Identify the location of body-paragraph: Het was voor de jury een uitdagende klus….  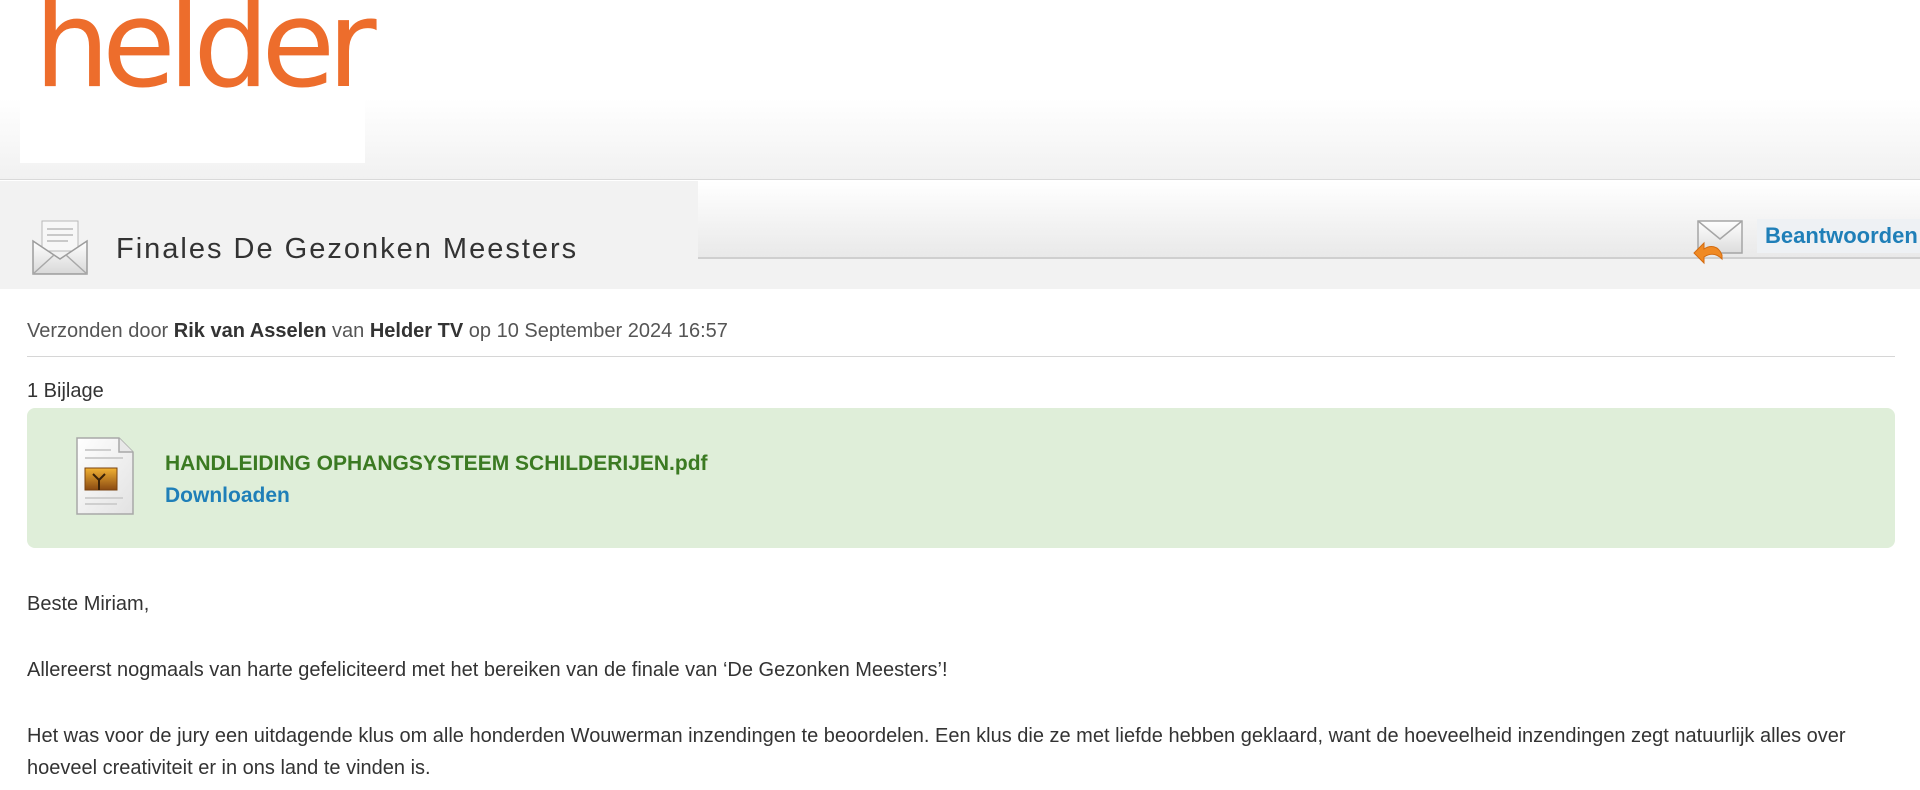
(936, 752).